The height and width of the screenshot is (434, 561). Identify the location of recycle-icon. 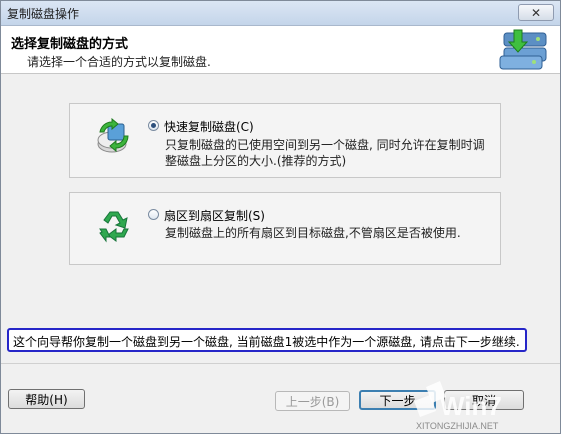
(114, 227).